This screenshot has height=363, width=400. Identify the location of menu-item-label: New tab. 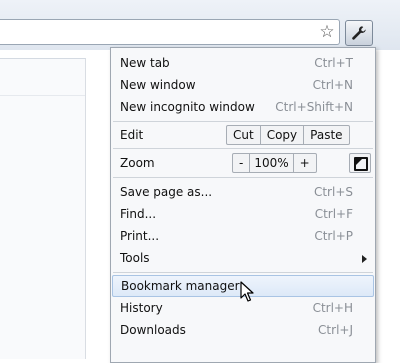
(145, 63).